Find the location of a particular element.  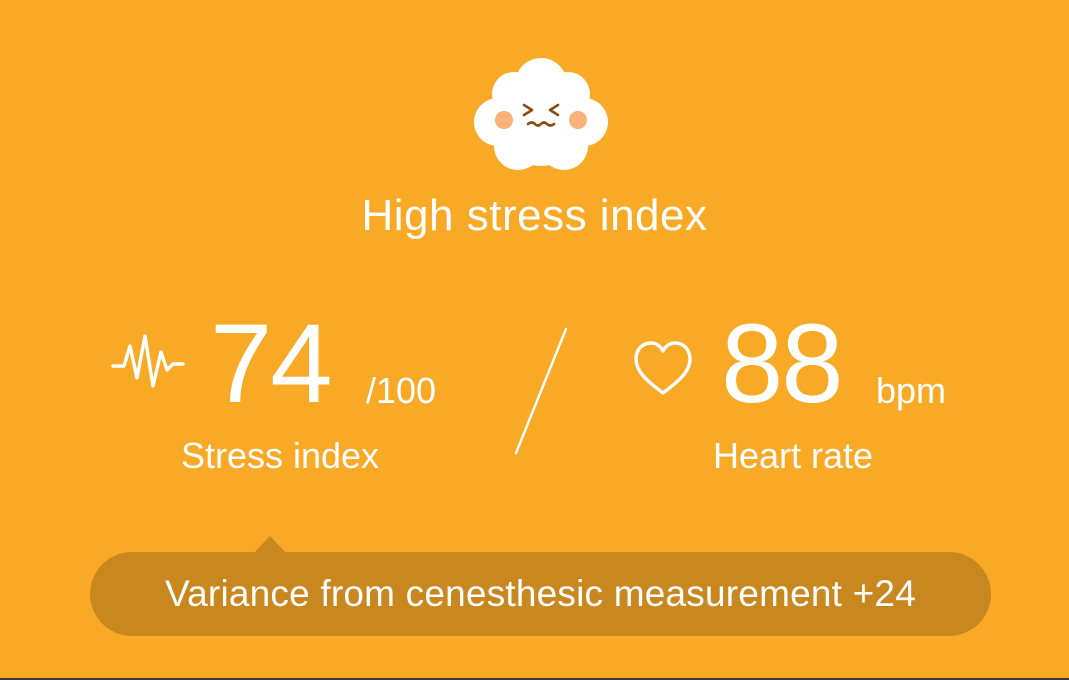

metric-divider is located at coordinates (541, 391).